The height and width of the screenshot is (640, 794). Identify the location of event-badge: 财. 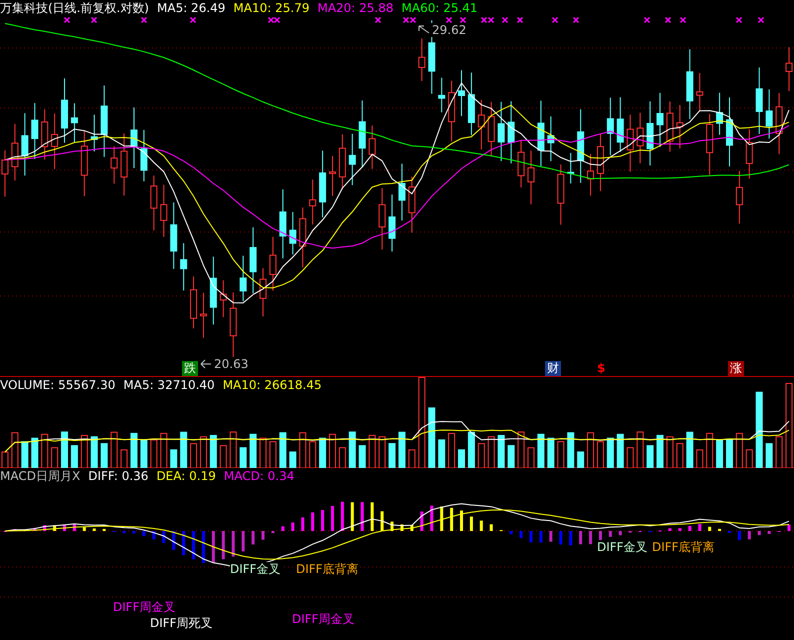
(553, 368).